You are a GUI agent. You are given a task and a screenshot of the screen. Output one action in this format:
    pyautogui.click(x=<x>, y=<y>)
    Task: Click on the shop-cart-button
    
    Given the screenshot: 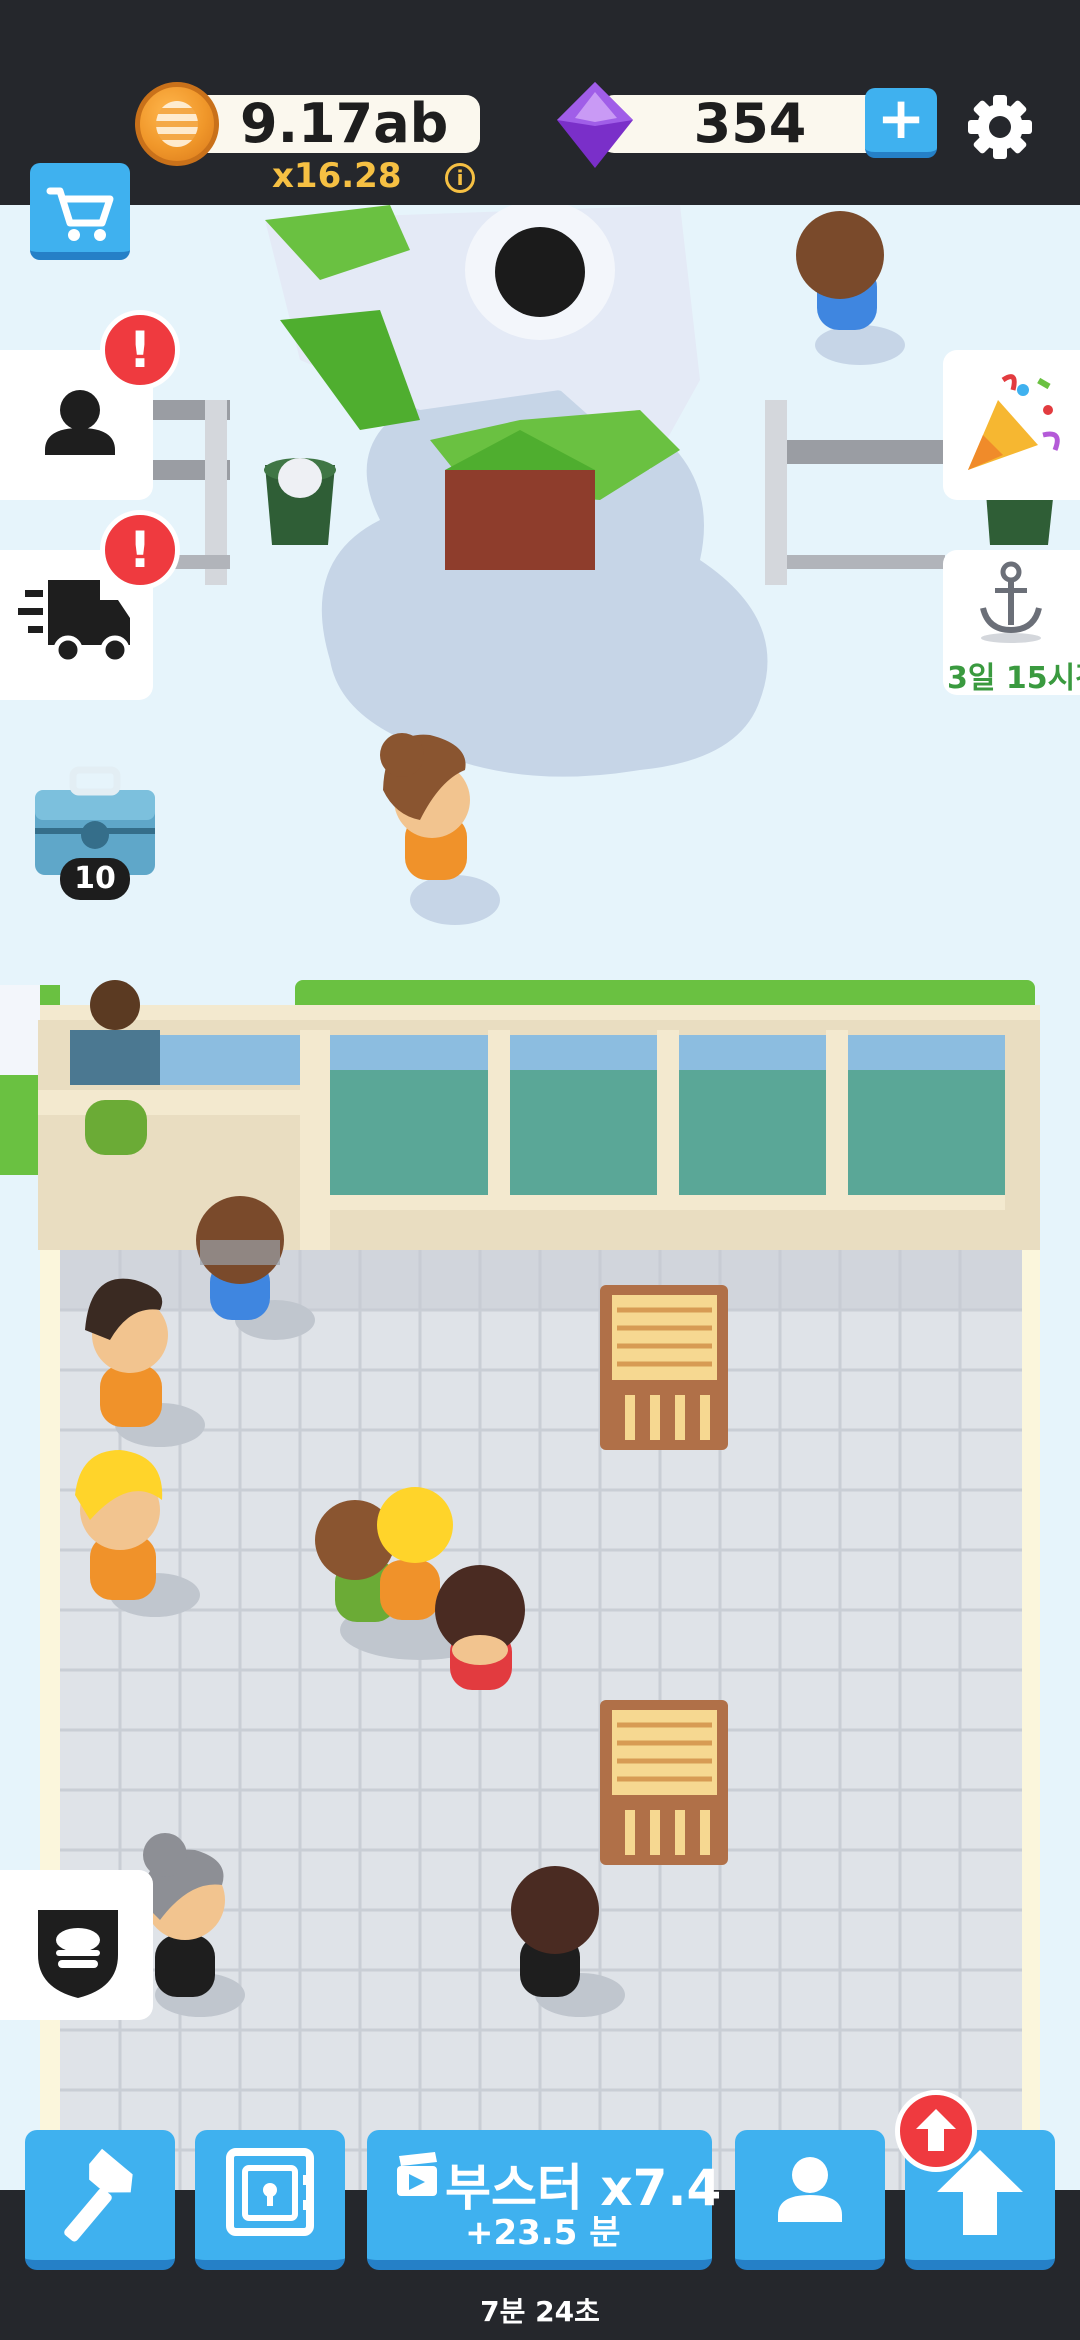 What is the action you would take?
    pyautogui.click(x=80, y=211)
    